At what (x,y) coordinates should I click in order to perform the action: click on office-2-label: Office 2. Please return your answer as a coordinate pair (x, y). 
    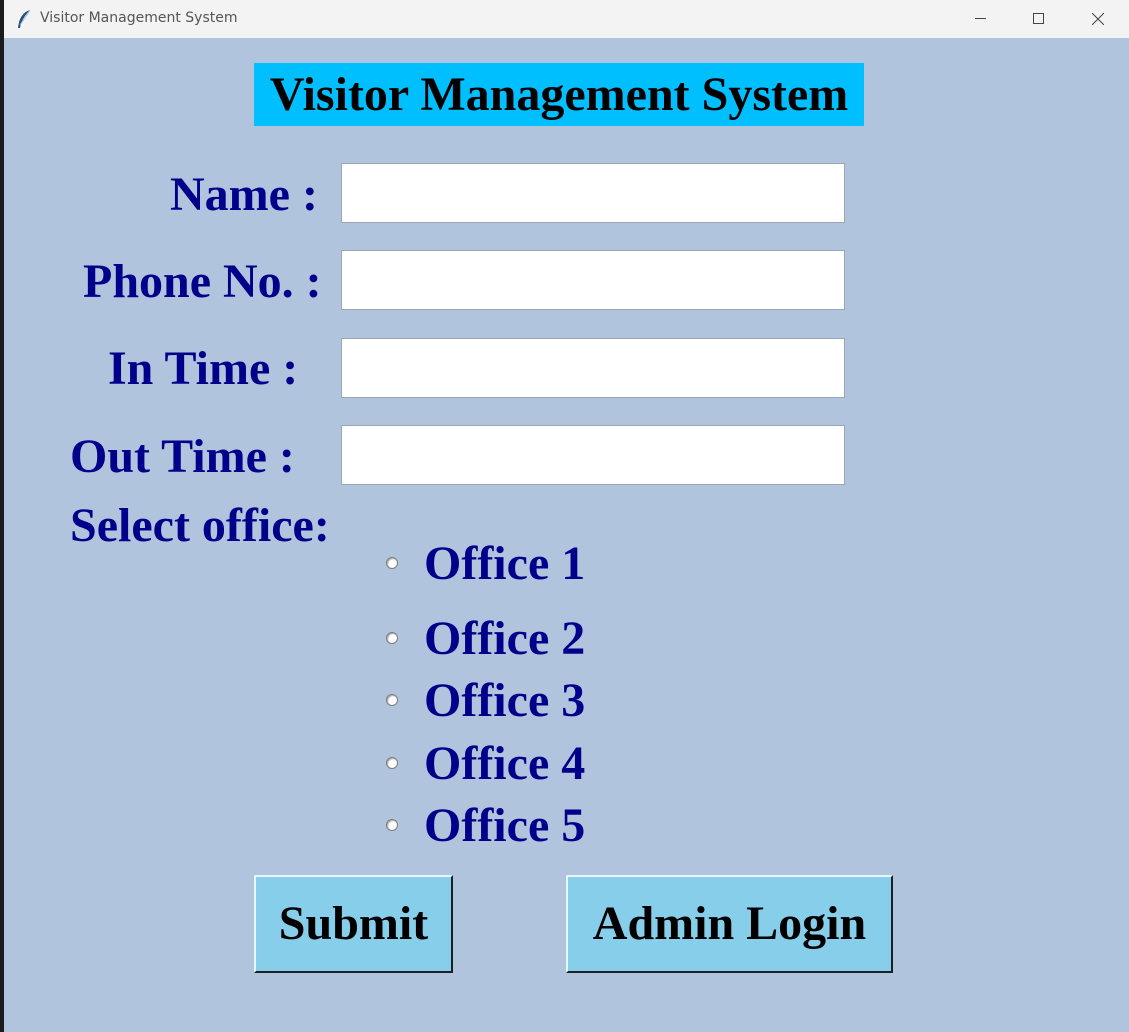
    Looking at the image, I should click on (504, 639).